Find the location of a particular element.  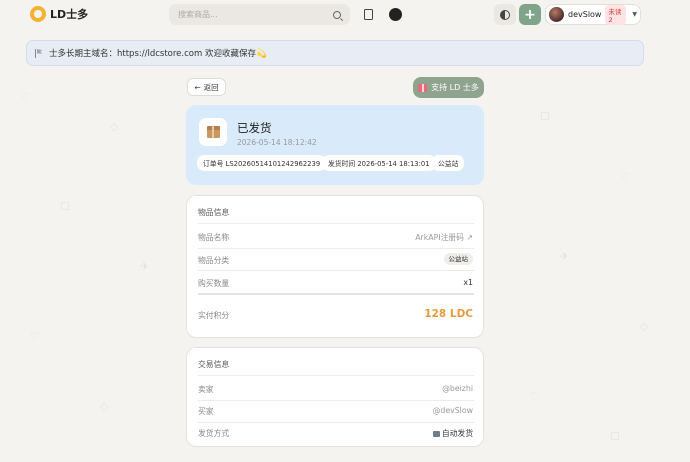

unread-badge: 未读 2 is located at coordinates (616, 14).